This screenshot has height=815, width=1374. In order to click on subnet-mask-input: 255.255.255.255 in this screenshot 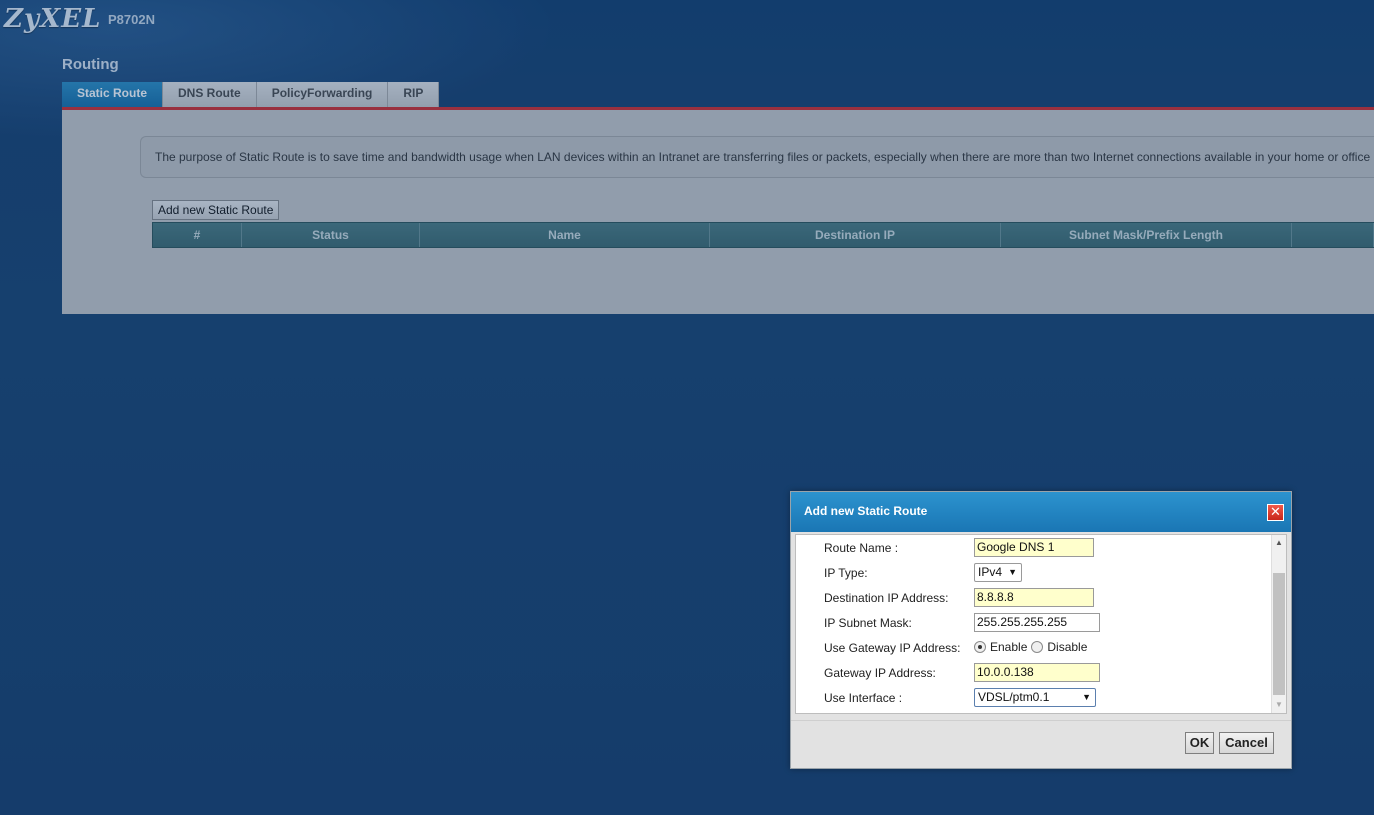, I will do `click(1037, 622)`.